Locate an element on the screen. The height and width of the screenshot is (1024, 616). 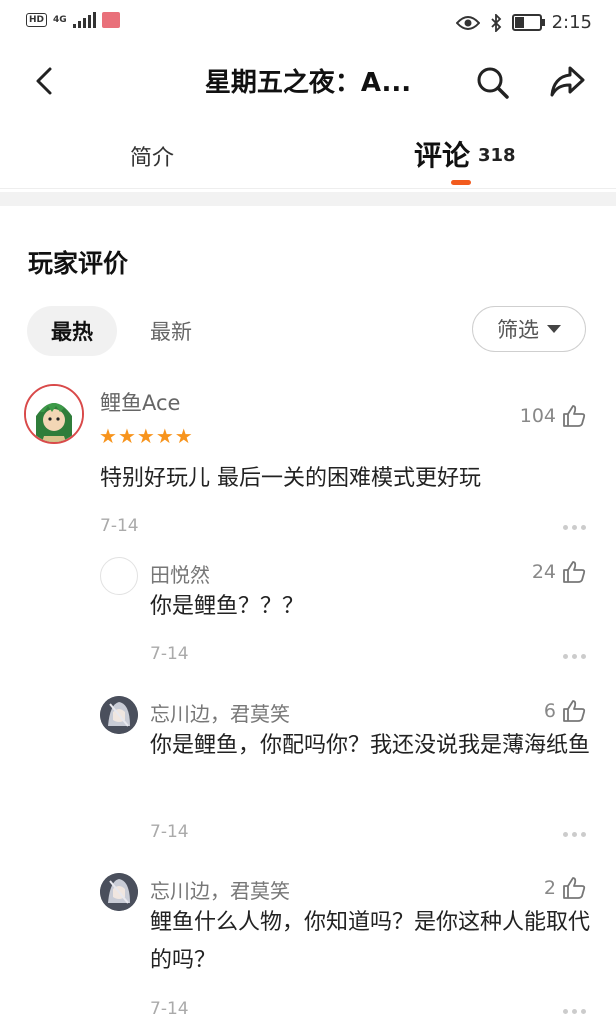
hd-badge: HD is located at coordinates (37, 20).